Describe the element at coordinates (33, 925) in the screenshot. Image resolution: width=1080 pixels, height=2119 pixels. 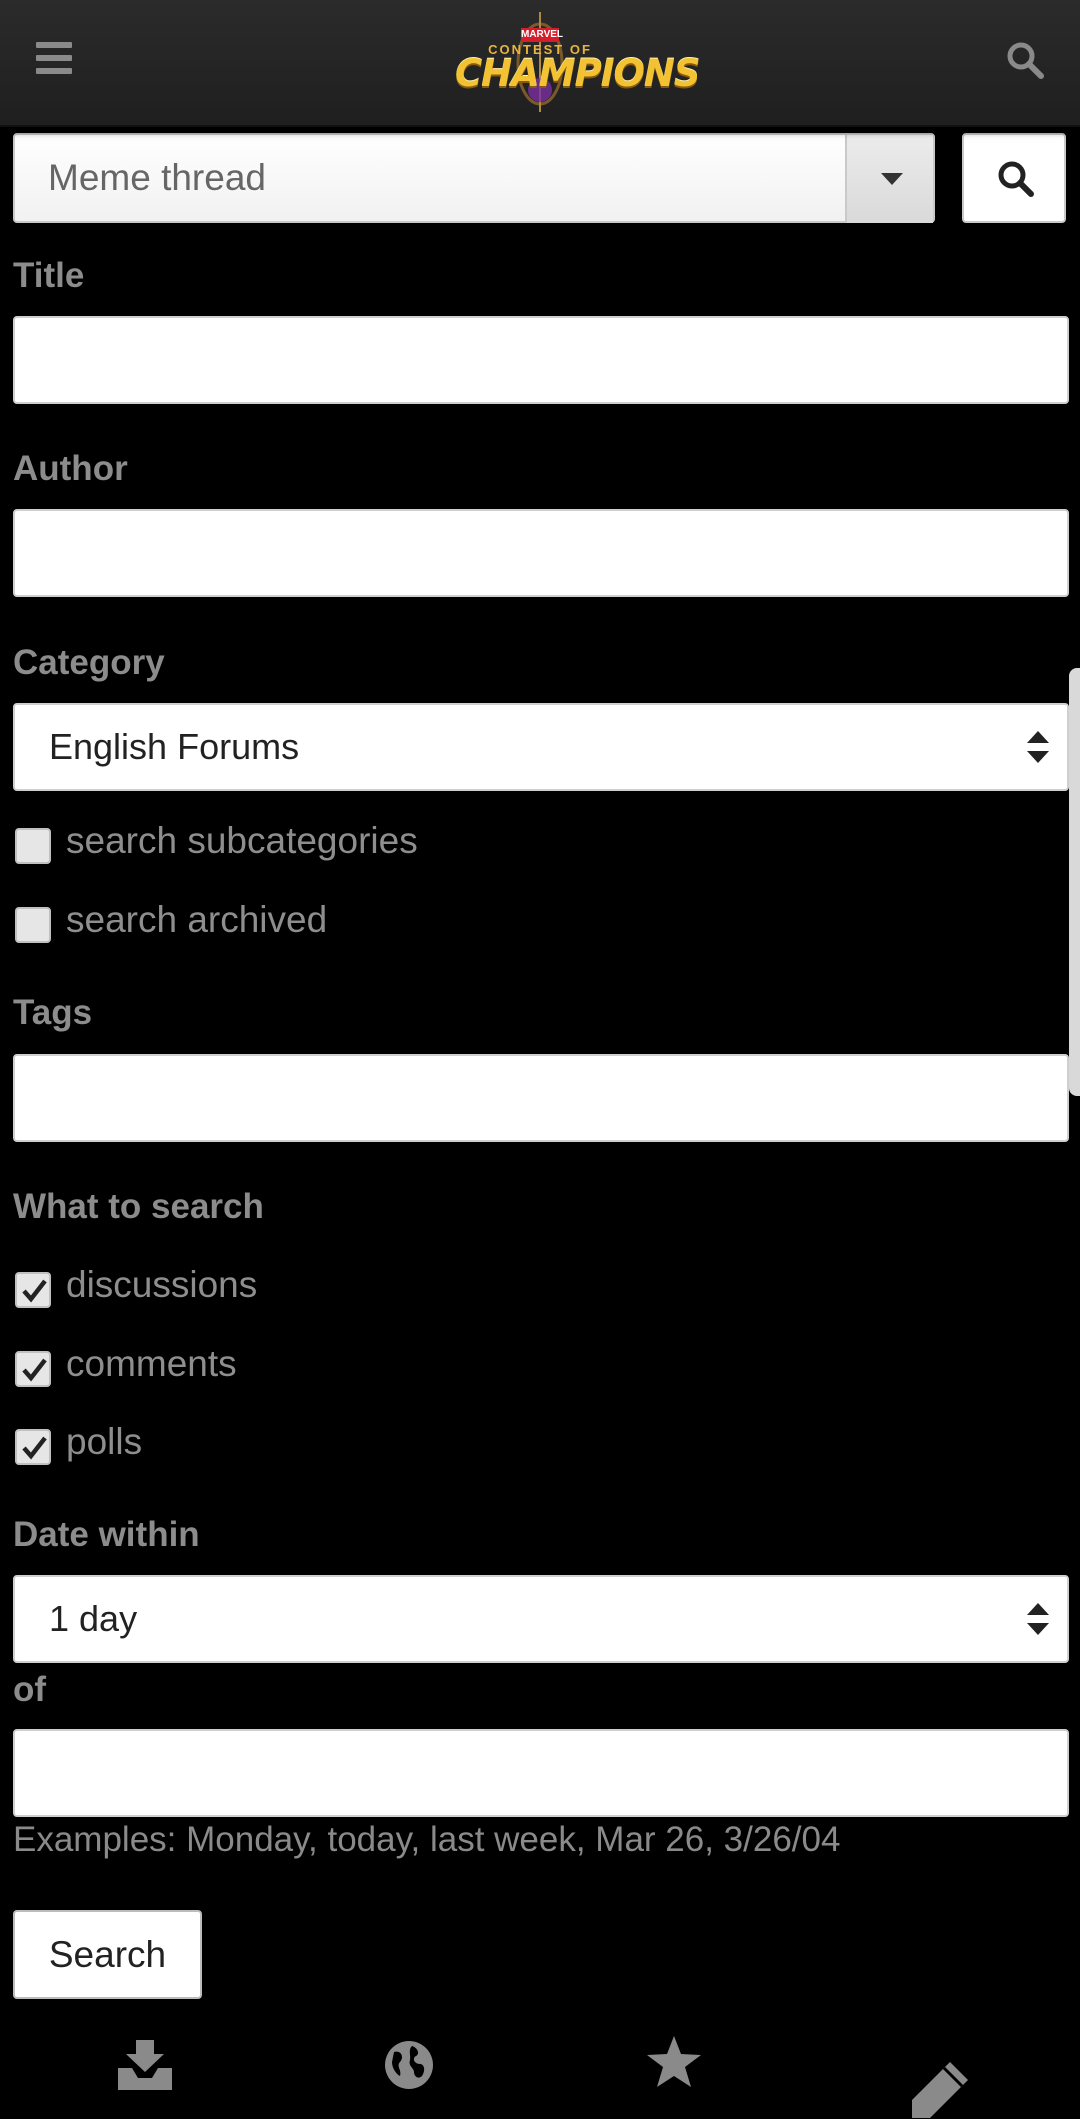
I see `search-archived-checkbox` at that location.